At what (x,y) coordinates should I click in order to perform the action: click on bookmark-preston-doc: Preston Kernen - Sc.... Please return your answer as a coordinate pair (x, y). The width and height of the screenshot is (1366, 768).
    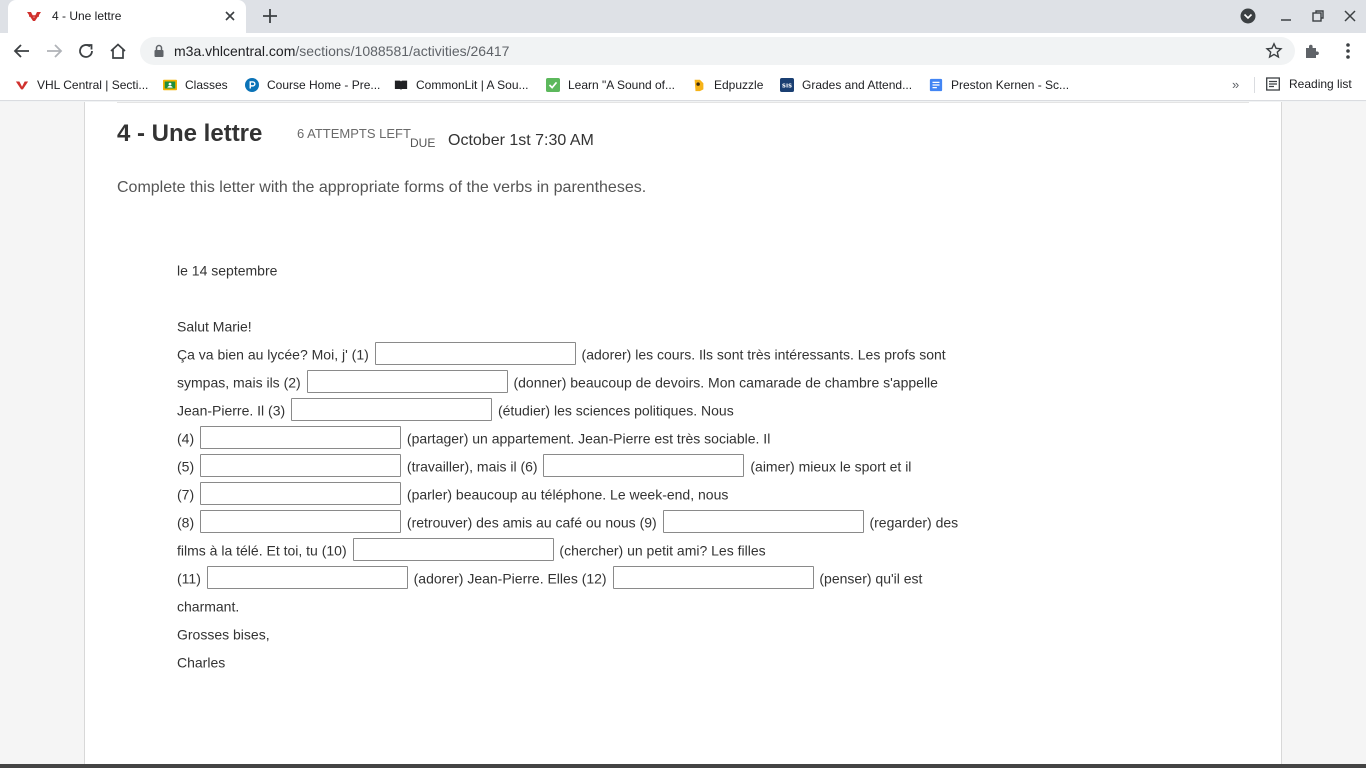
    Looking at the image, I should click on (999, 85).